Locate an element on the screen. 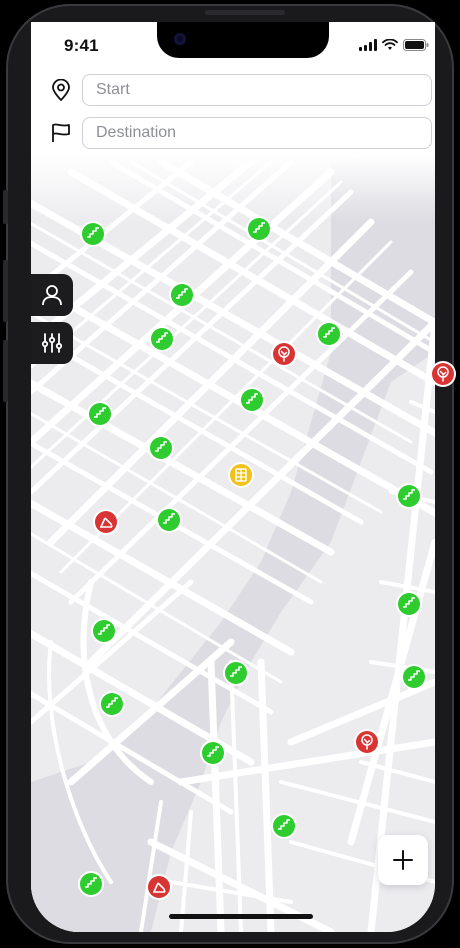 The width and height of the screenshot is (460, 948). profile-button is located at coordinates (52, 295).